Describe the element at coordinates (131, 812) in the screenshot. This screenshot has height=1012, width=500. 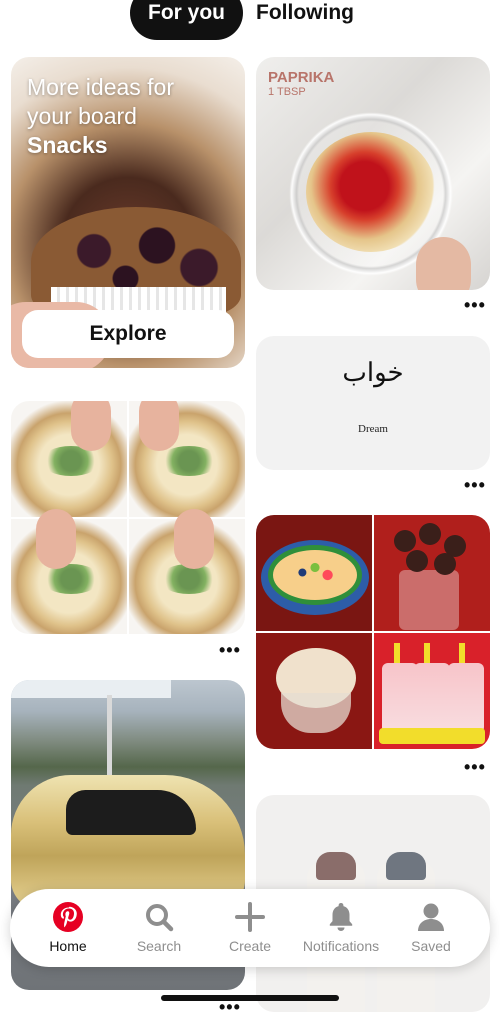
I see `car-windshield-image` at that location.